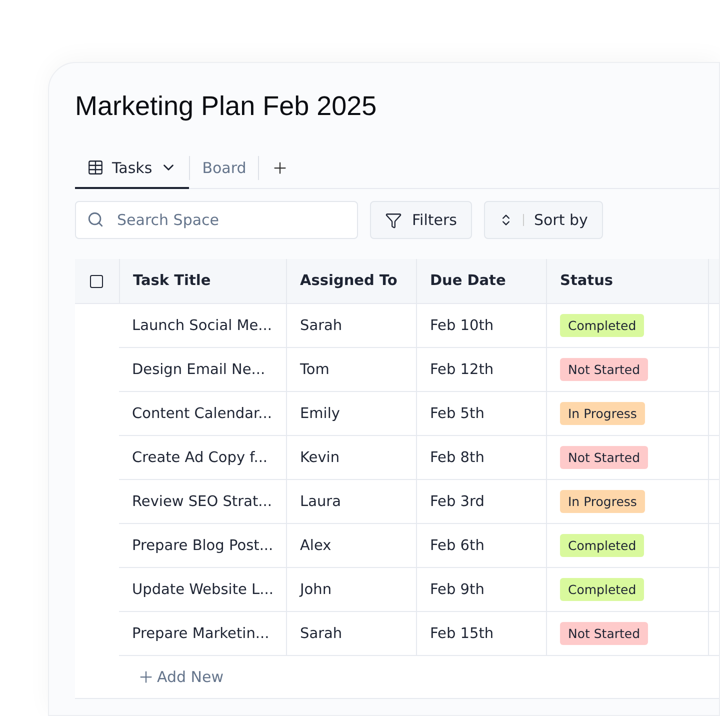 This screenshot has height=716, width=720. Describe the element at coordinates (226, 106) in the screenshot. I see `page-title: Marketing Plan Feb 2025` at that location.